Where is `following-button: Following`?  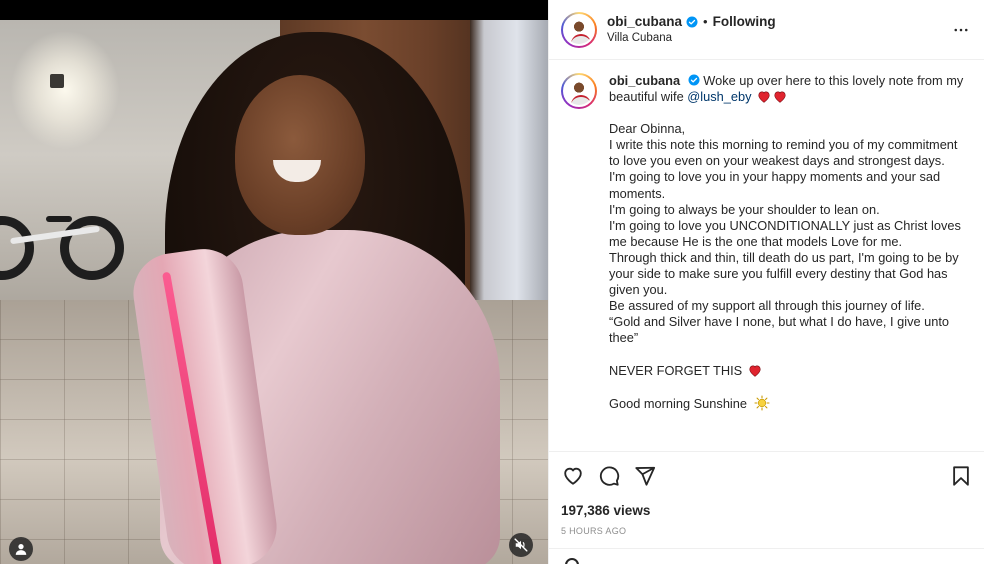
following-button: Following is located at coordinates (744, 22).